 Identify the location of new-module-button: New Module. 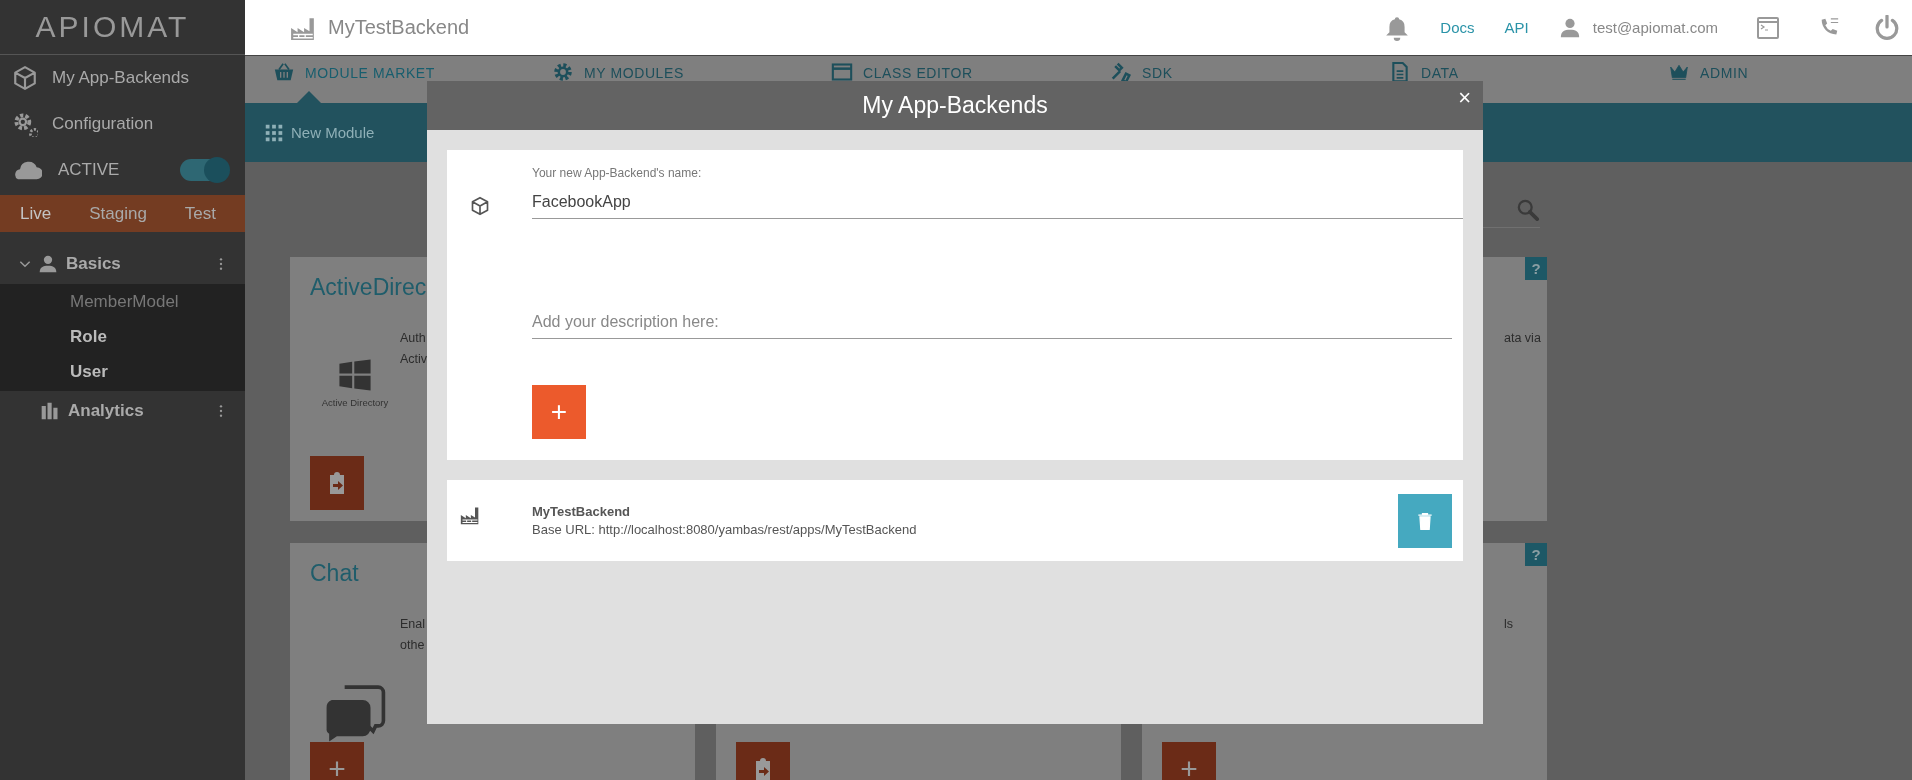
(320, 132).